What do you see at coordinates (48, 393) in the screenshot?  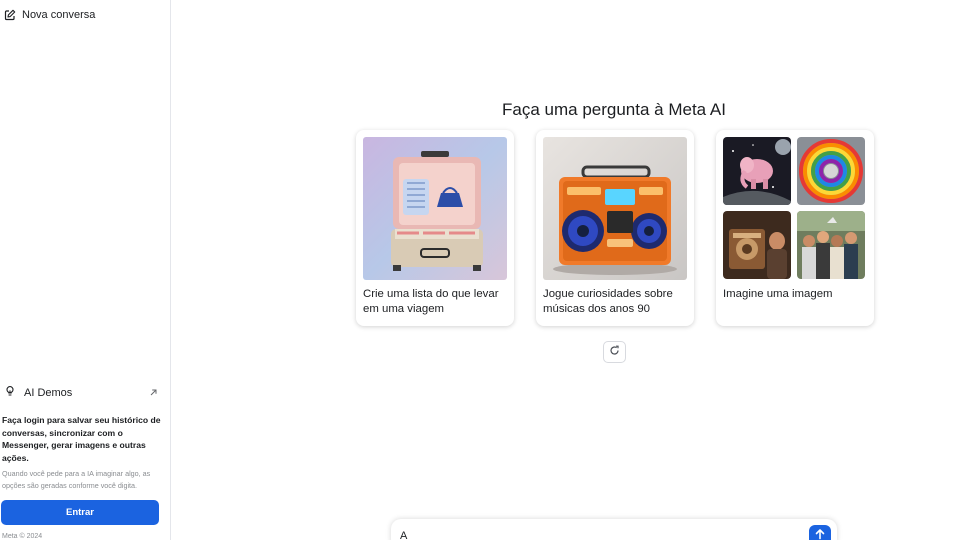 I see `ai-demos-label: AI Demos` at bounding box center [48, 393].